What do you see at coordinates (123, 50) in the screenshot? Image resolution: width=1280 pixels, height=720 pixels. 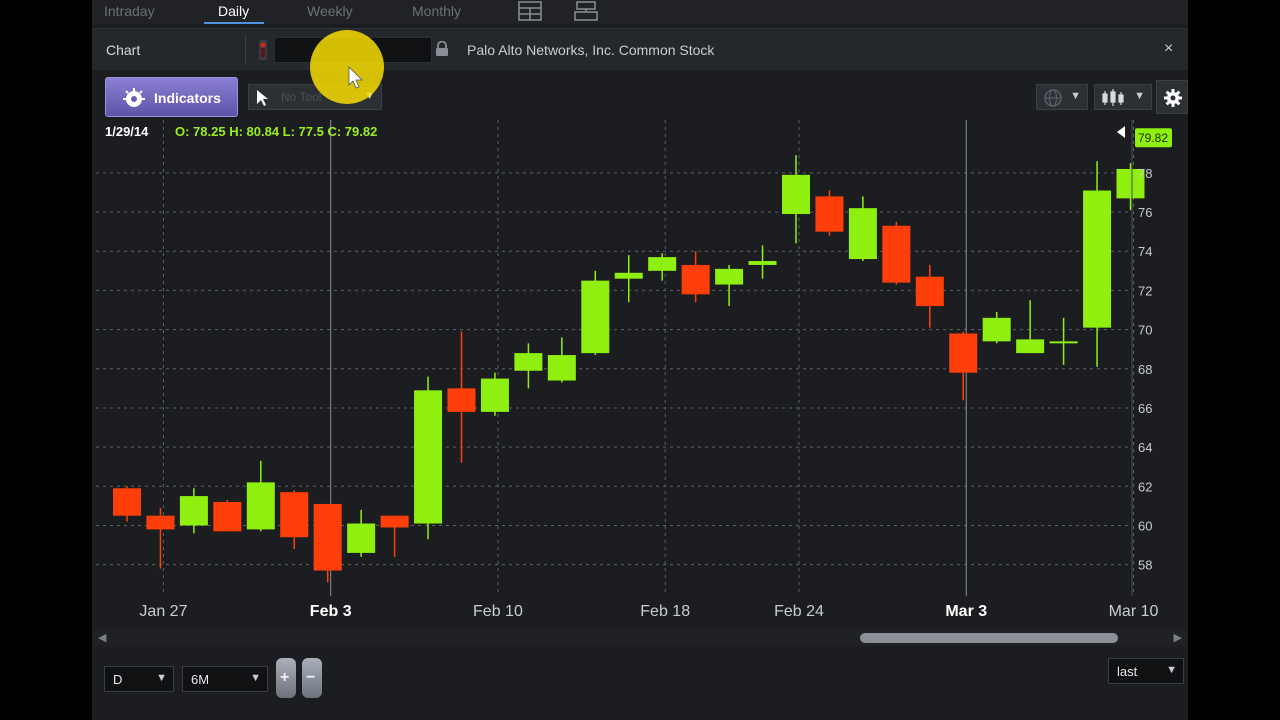 I see `chart-label: Chart` at bounding box center [123, 50].